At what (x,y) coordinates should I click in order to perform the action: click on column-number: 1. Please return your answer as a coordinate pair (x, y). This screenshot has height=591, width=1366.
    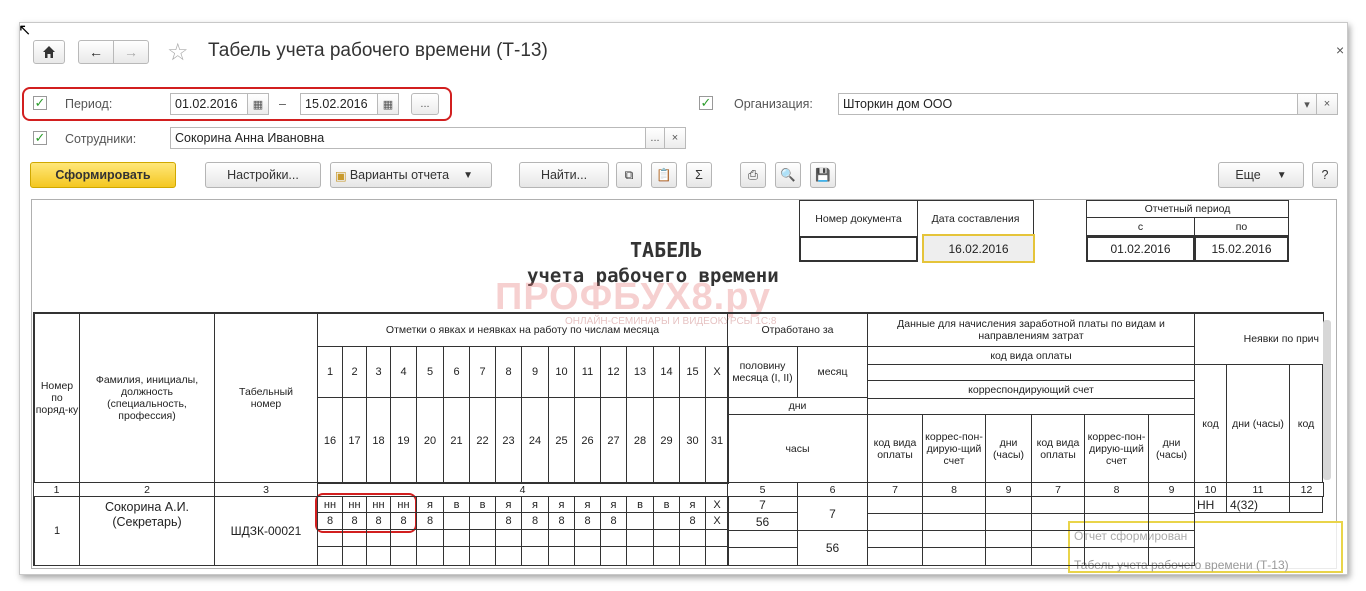
    Looking at the image, I should click on (56, 489).